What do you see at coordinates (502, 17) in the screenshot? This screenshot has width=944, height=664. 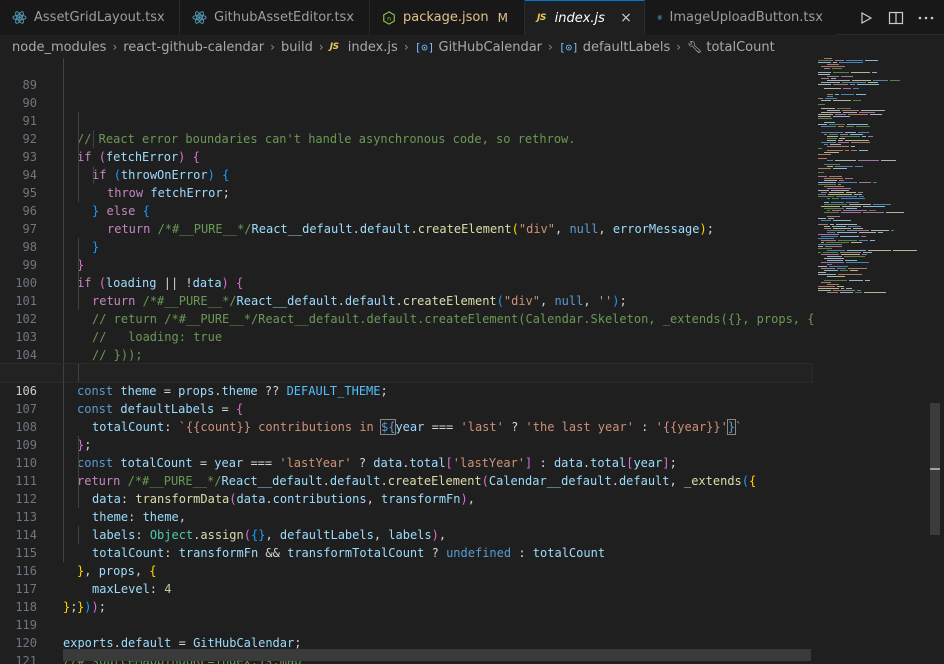 I see `modified-indicator: M` at bounding box center [502, 17].